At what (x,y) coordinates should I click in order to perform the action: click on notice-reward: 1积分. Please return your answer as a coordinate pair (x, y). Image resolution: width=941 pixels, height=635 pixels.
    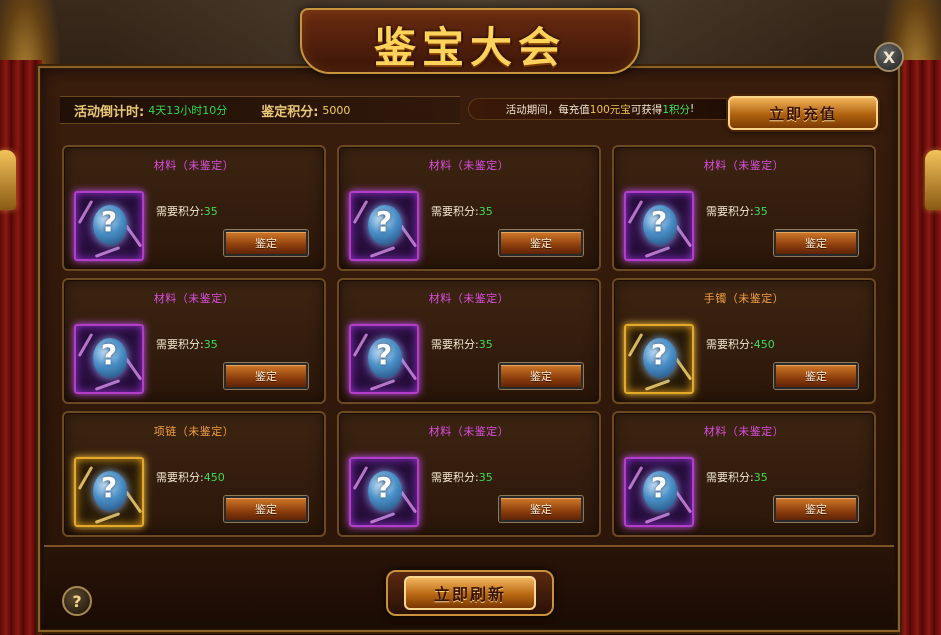
    Looking at the image, I should click on (676, 109).